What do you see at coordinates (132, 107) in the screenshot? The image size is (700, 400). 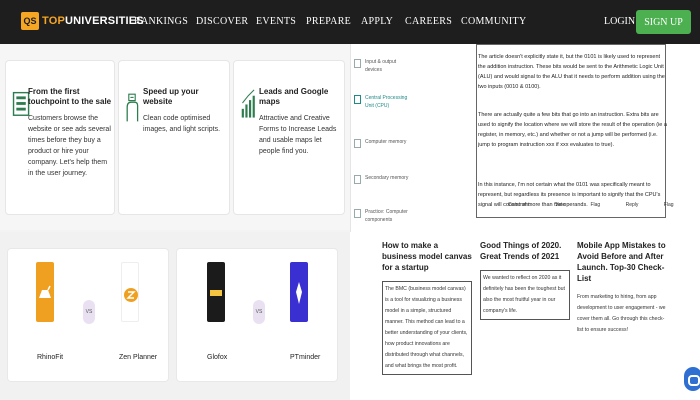 I see `speed-hand-icon` at bounding box center [132, 107].